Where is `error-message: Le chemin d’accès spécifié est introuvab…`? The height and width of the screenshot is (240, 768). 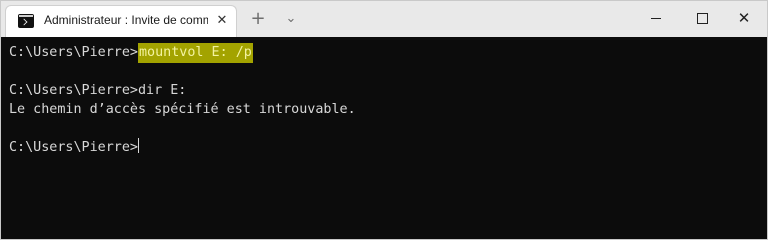
error-message: Le chemin d’accès spécifié est introuvab… is located at coordinates (182, 109).